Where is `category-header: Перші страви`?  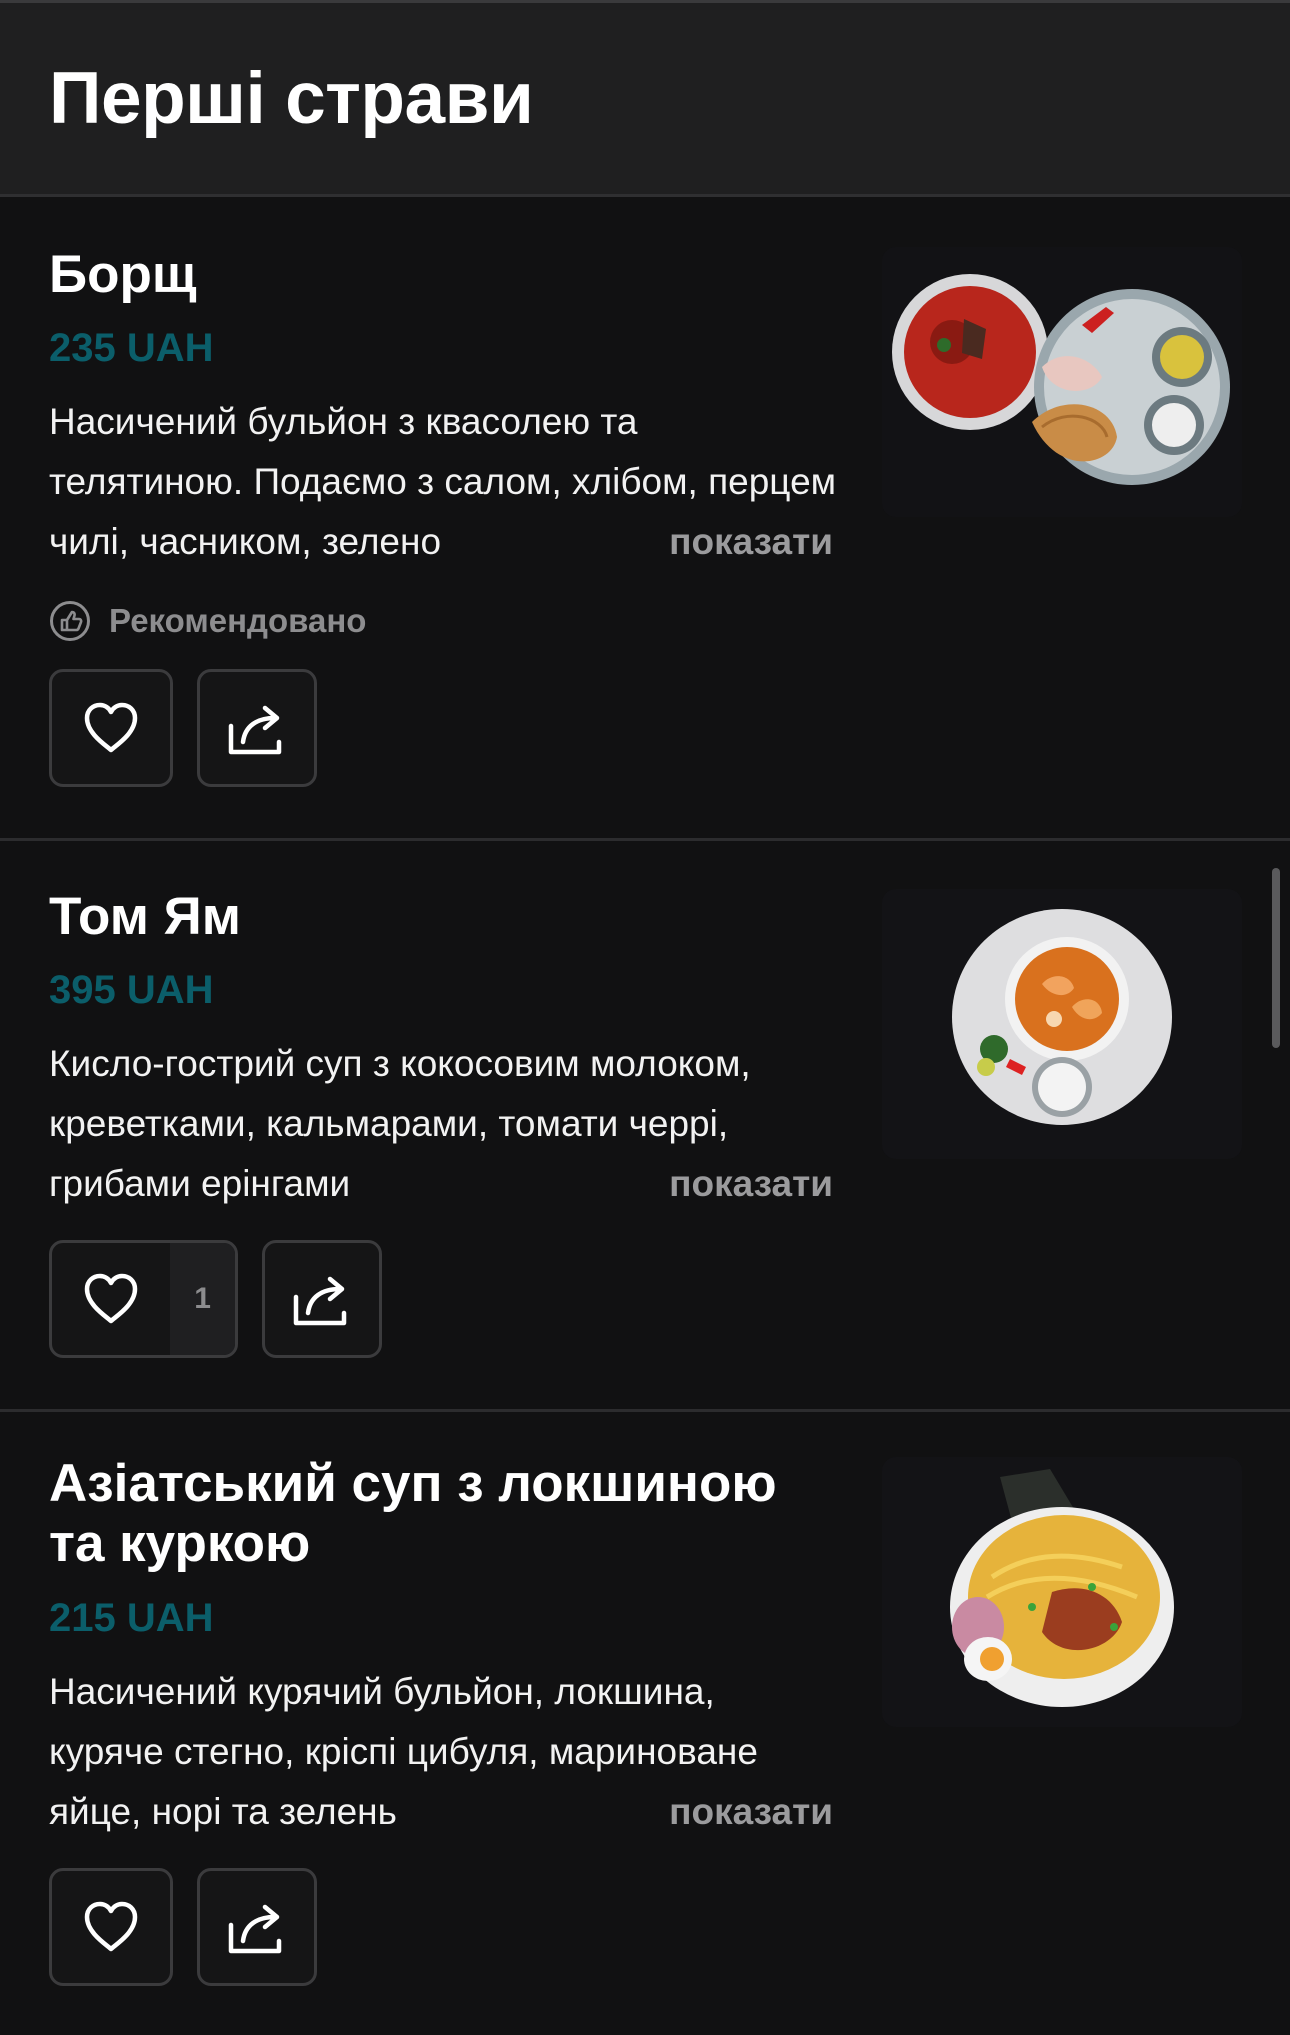 category-header: Перші страви is located at coordinates (645, 98).